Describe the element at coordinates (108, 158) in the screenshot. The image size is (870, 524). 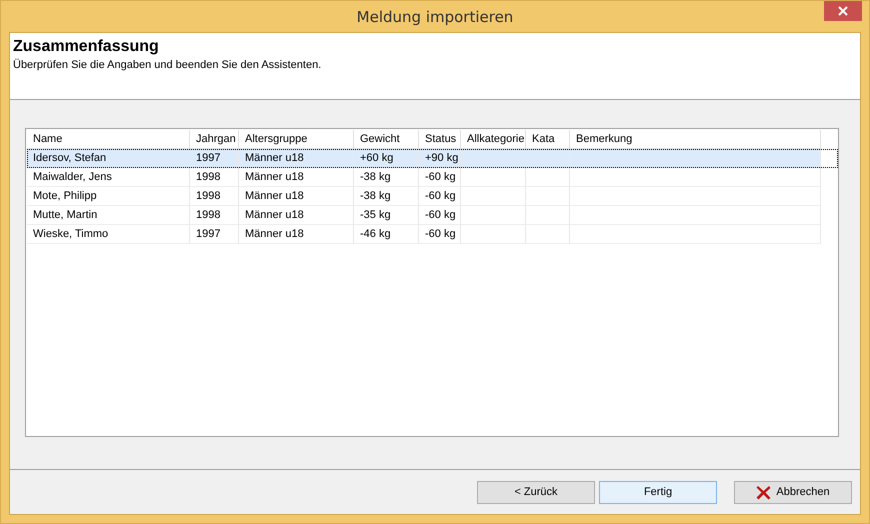
I see `table-cell: Idersov, Stefan` at that location.